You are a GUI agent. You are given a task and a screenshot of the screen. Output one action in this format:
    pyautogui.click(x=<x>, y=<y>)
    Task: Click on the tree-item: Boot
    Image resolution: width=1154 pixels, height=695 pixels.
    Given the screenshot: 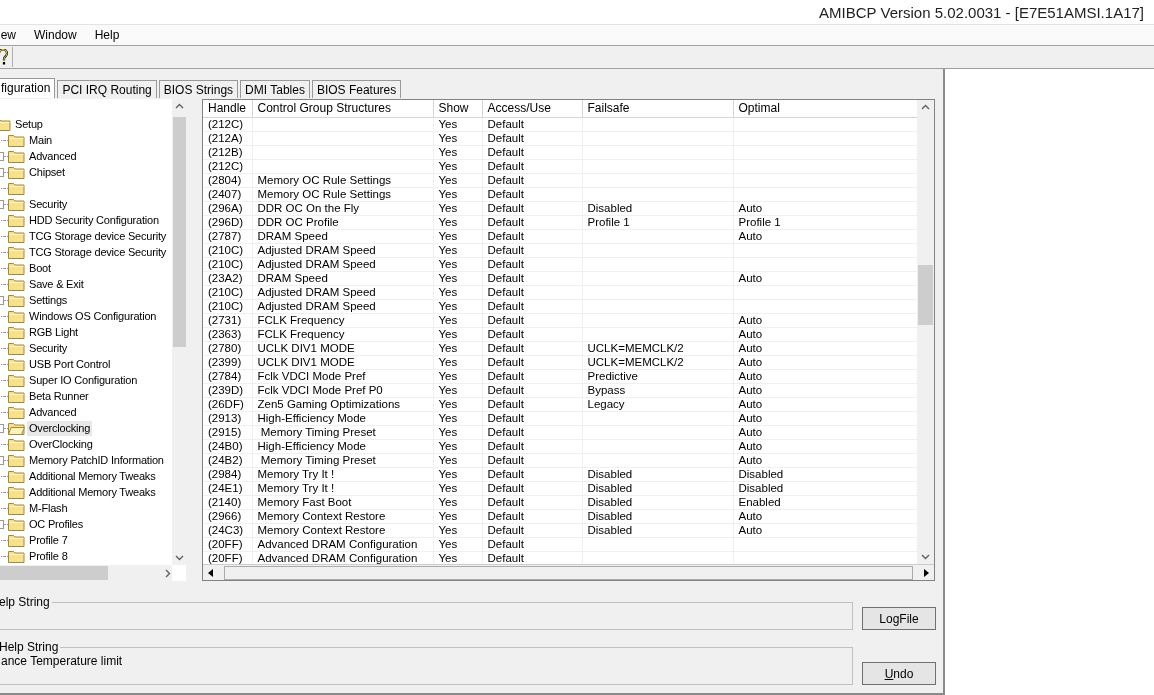 What is the action you would take?
    pyautogui.click(x=40, y=268)
    